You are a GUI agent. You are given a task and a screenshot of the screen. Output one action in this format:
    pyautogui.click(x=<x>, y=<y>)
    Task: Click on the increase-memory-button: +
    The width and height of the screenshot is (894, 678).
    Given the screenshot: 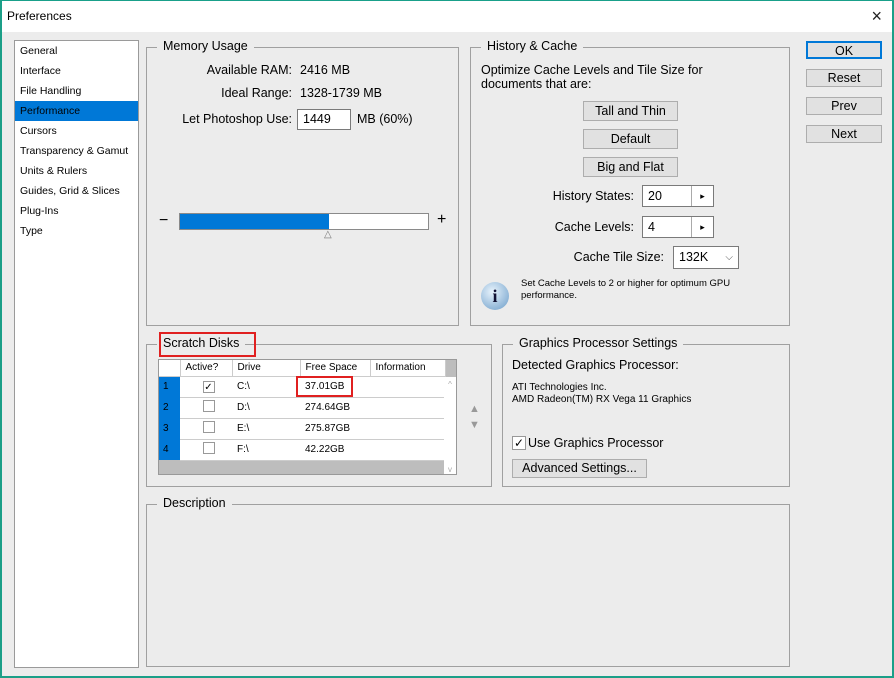 What is the action you would take?
    pyautogui.click(x=441, y=220)
    